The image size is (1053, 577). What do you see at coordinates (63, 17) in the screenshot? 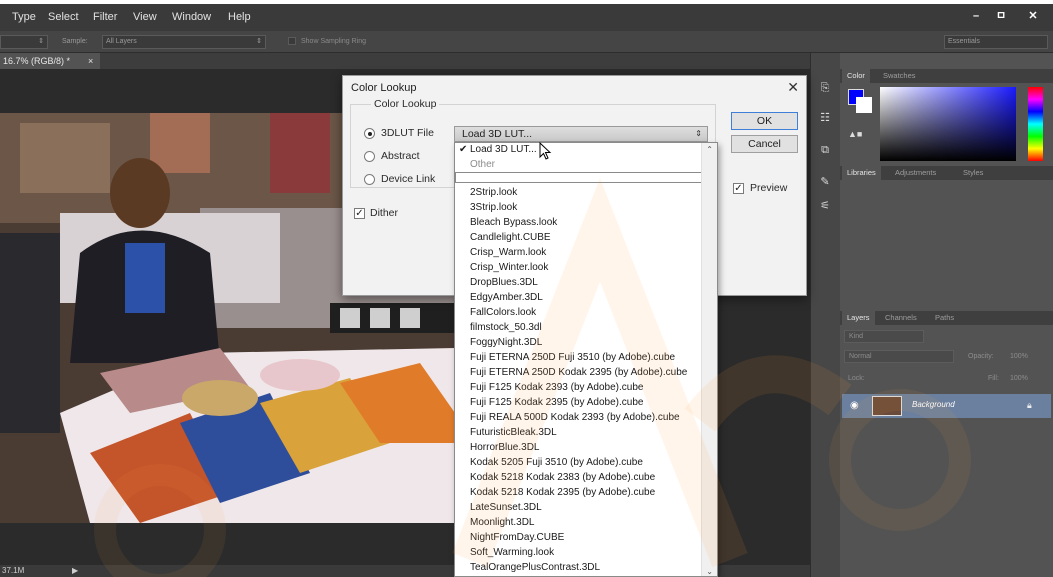
I see `menu-select: Select` at bounding box center [63, 17].